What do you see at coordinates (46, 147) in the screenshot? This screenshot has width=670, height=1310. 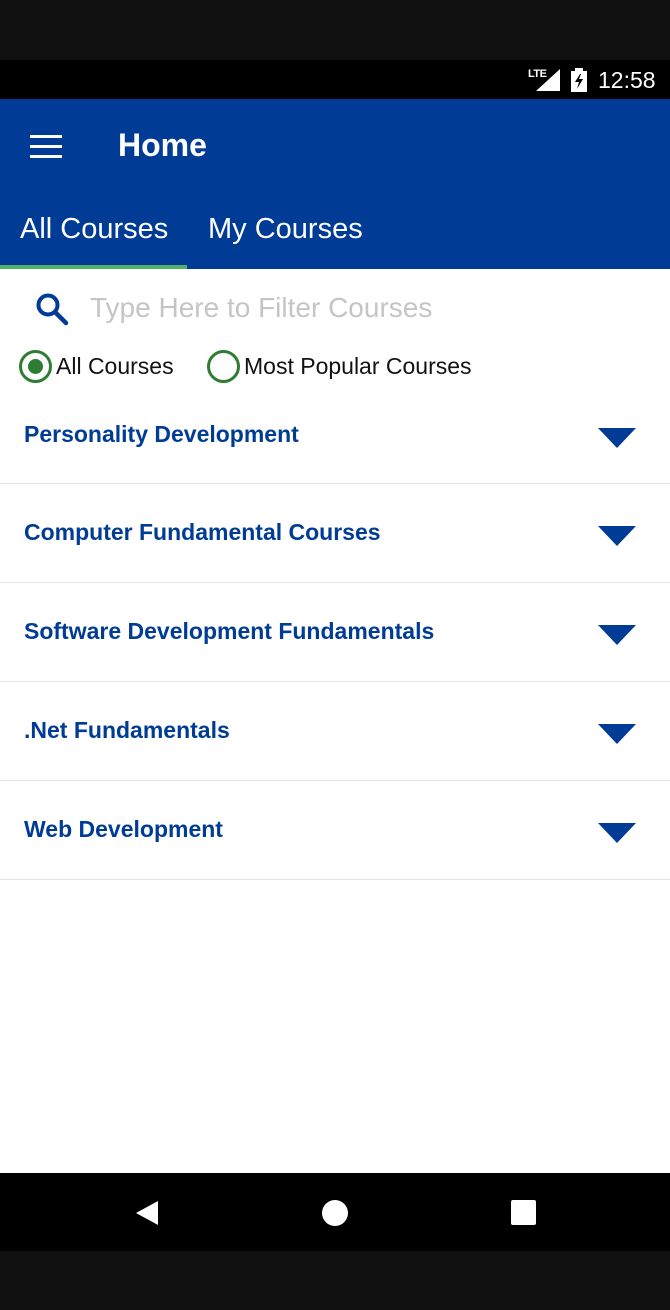 I see `hamburger-menu-icon` at bounding box center [46, 147].